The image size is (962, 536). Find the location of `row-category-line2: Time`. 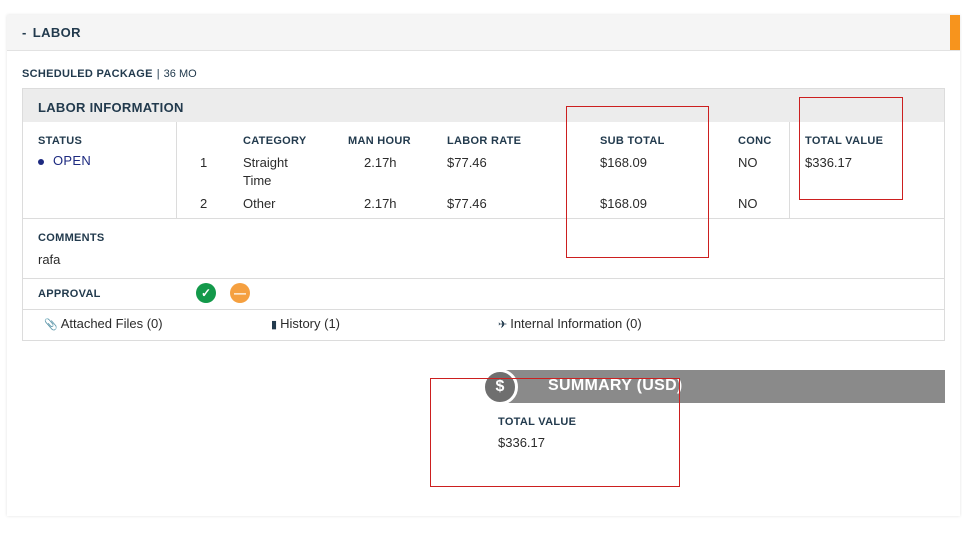

row-category-line2: Time is located at coordinates (257, 180).